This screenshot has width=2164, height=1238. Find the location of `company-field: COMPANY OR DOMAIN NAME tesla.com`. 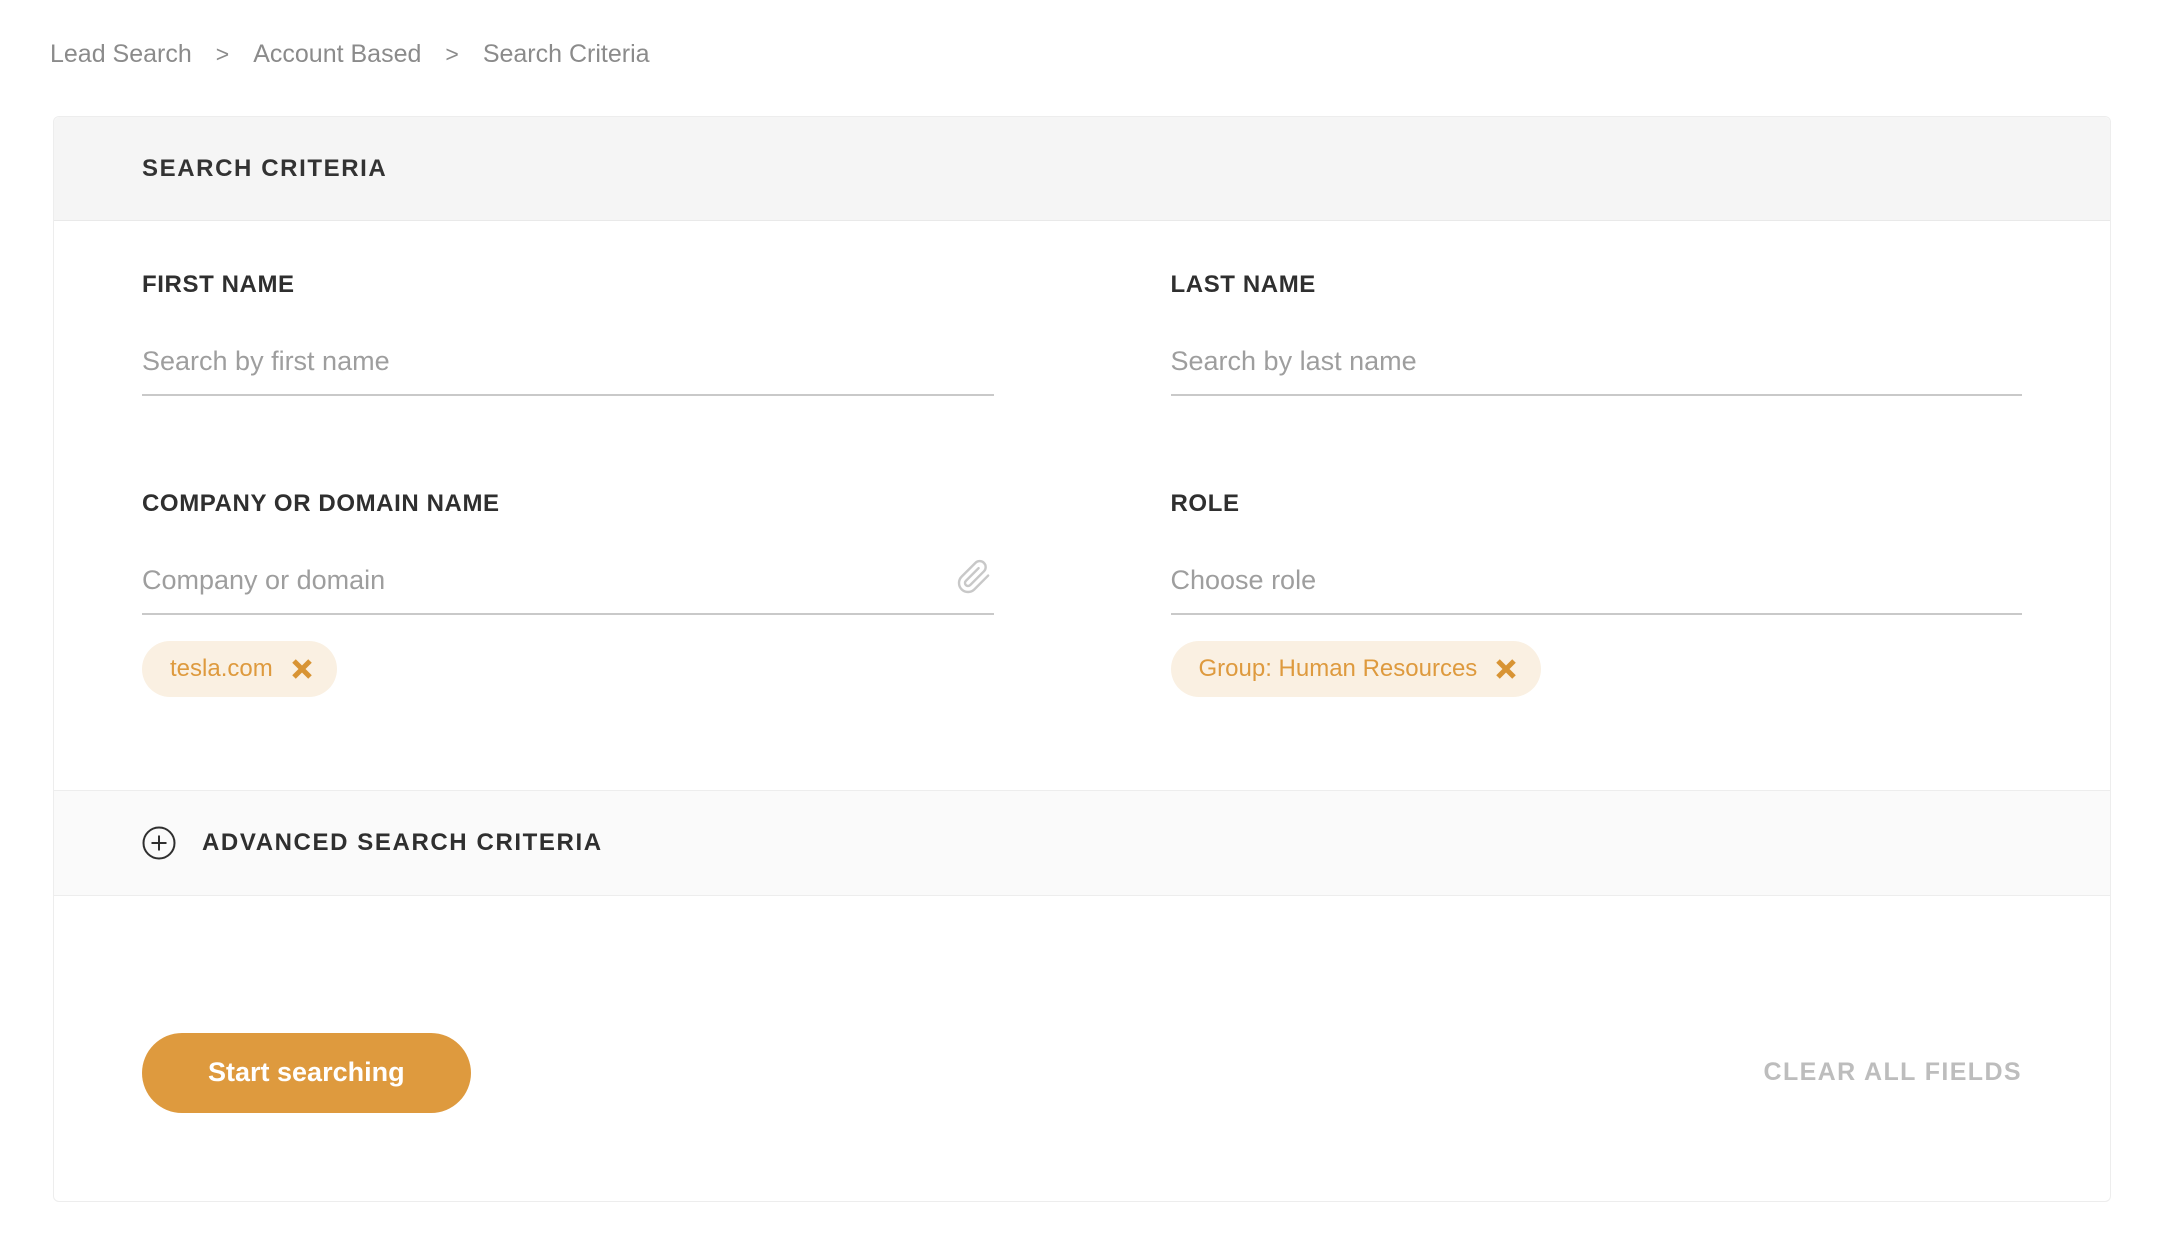

company-field: COMPANY OR DOMAIN NAME tesla.com is located at coordinates (568, 546).